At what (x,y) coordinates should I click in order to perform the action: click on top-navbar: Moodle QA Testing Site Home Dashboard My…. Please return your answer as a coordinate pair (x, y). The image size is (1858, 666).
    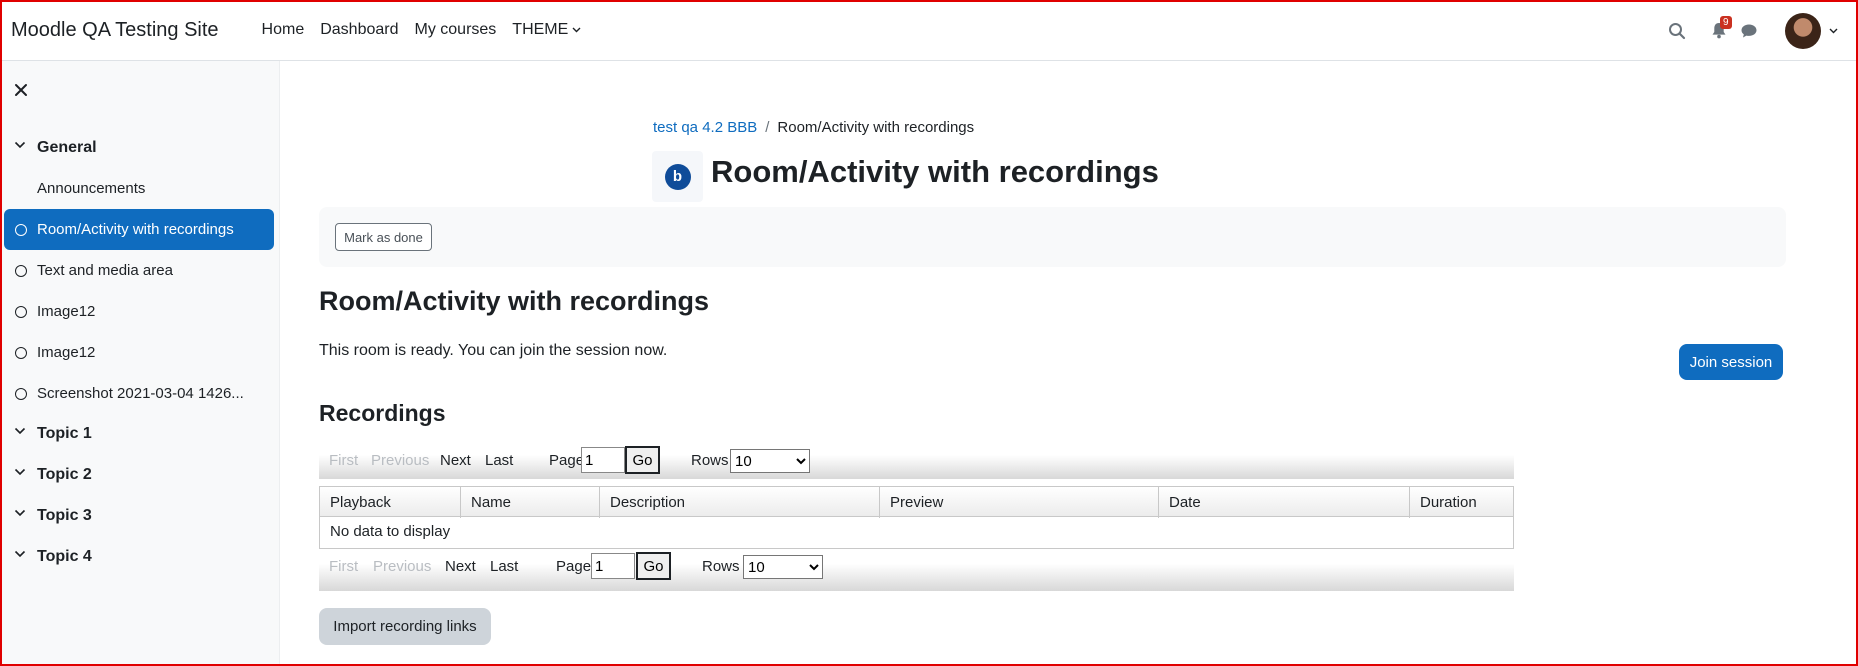
    Looking at the image, I should click on (929, 30).